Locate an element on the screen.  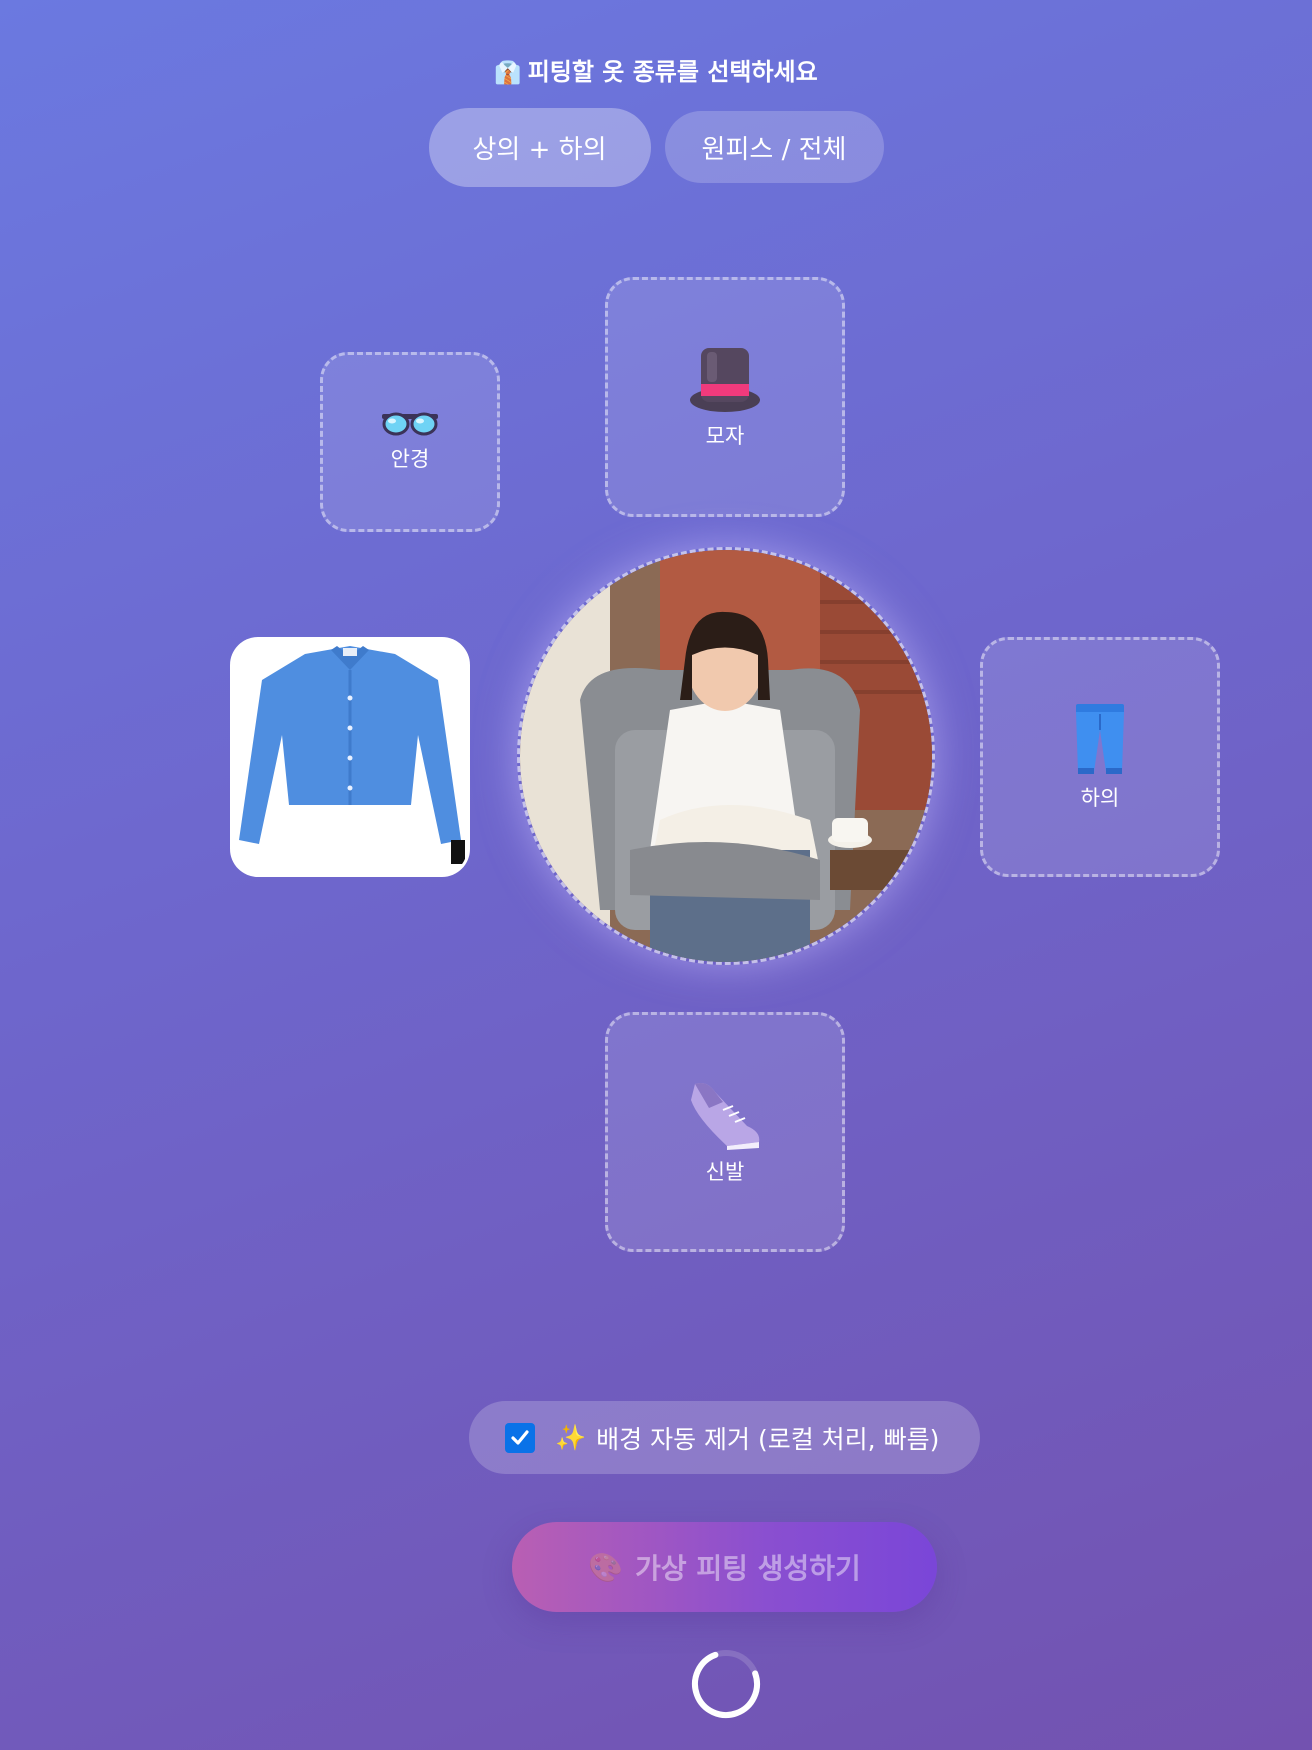
palette-icon: 🎨 is located at coordinates (606, 1567).